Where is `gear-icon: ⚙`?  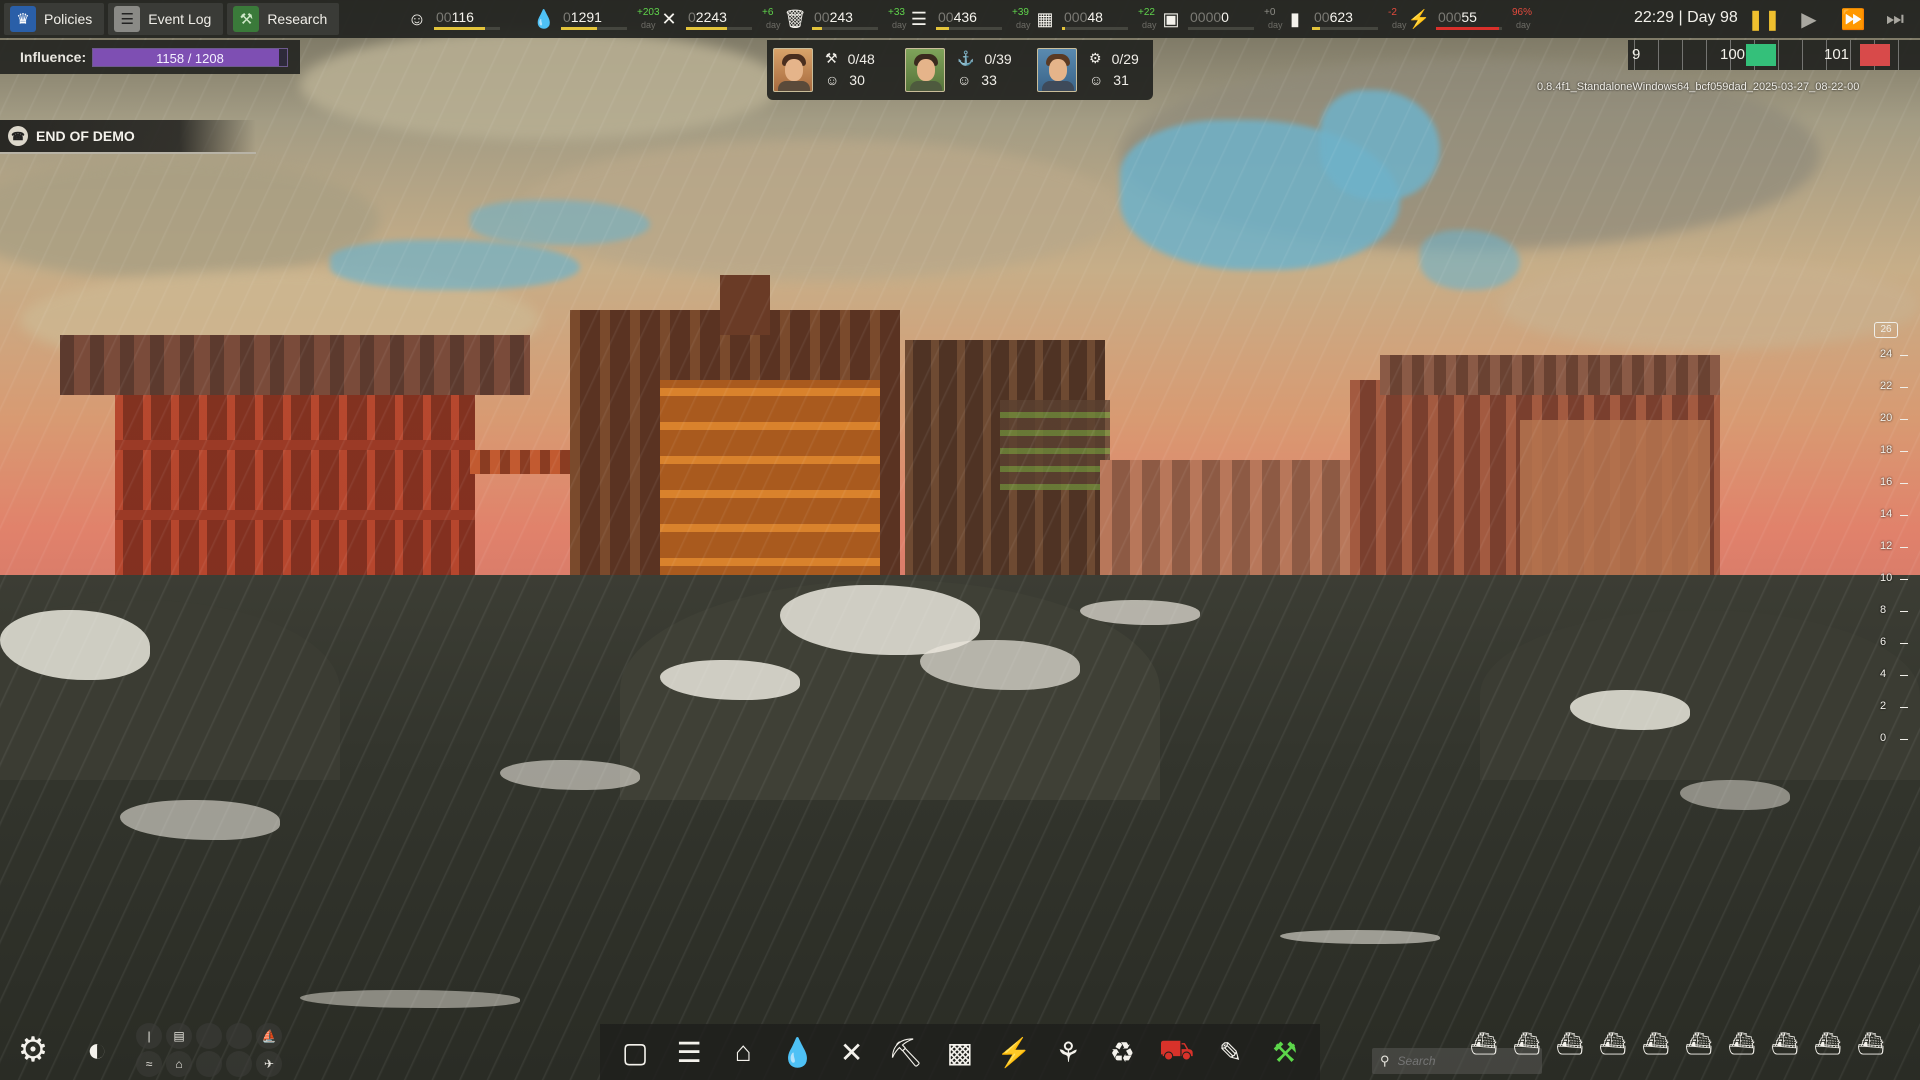
gear-icon: ⚙ is located at coordinates (33, 1050).